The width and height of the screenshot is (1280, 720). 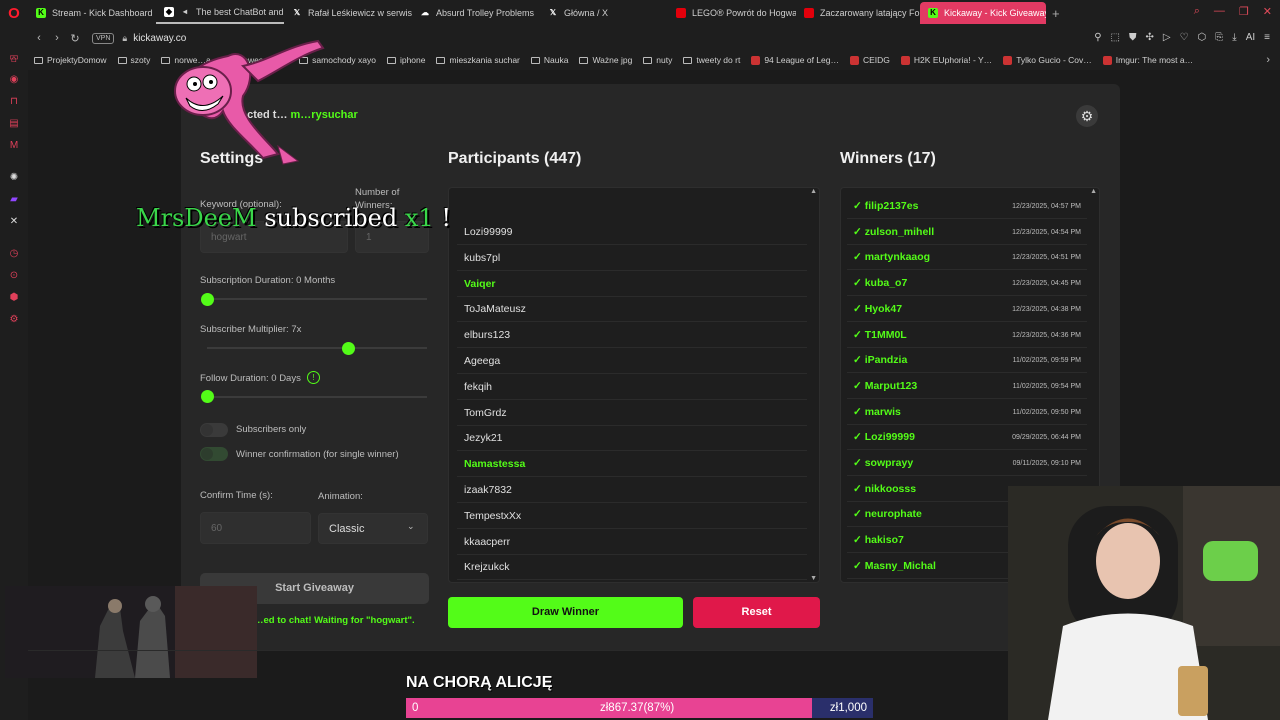 What do you see at coordinates (1202, 37) in the screenshot?
I see `puzzle-icon: ⬡` at bounding box center [1202, 37].